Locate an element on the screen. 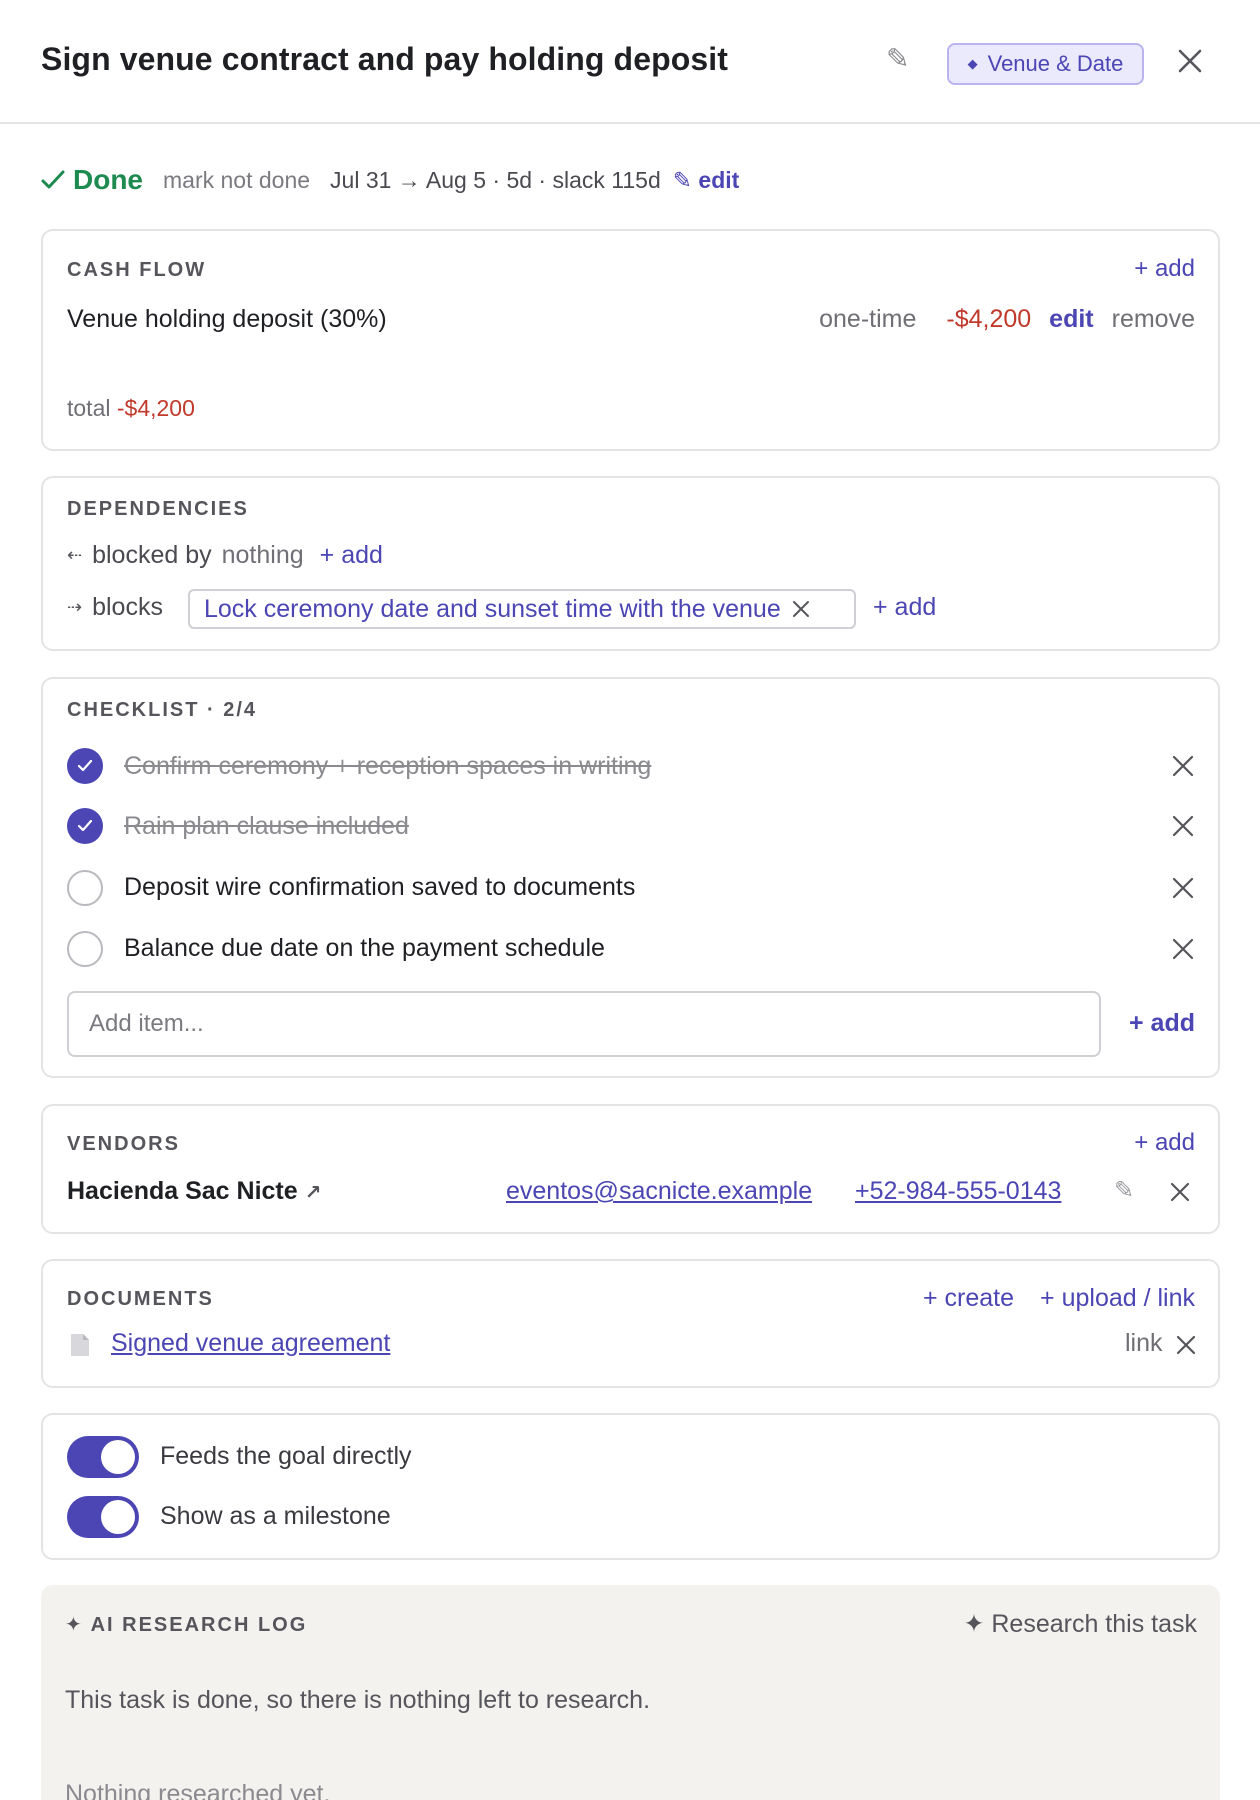 The image size is (1260, 1800). documents-label: DOCUMENTS is located at coordinates (140, 1299).